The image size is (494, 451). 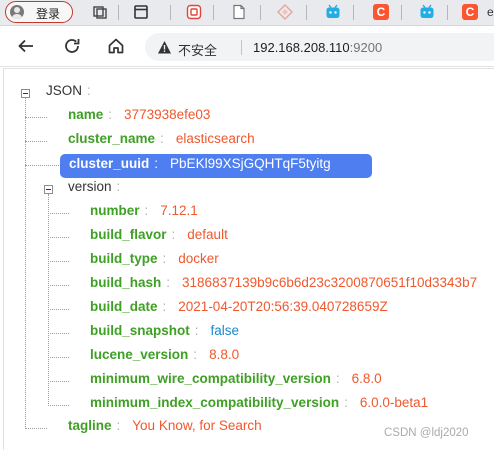 I want to click on partial-tab-letter: e, so click(x=490, y=12).